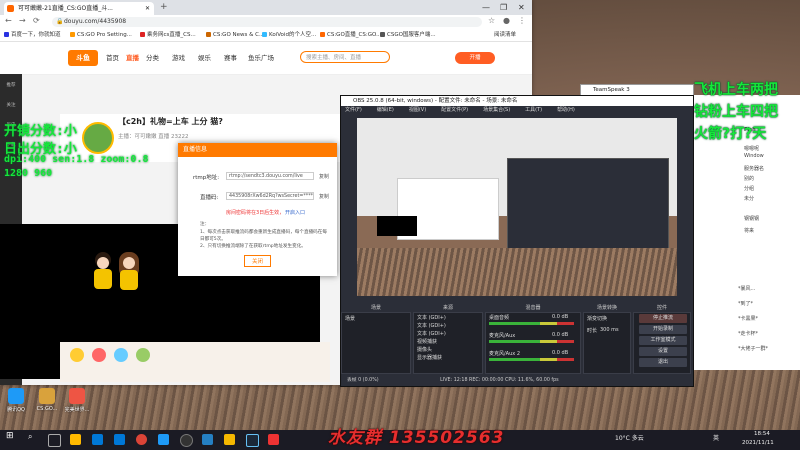  What do you see at coordinates (522, 20) in the screenshot?
I see `menu-icon: ⋮` at bounding box center [522, 20].